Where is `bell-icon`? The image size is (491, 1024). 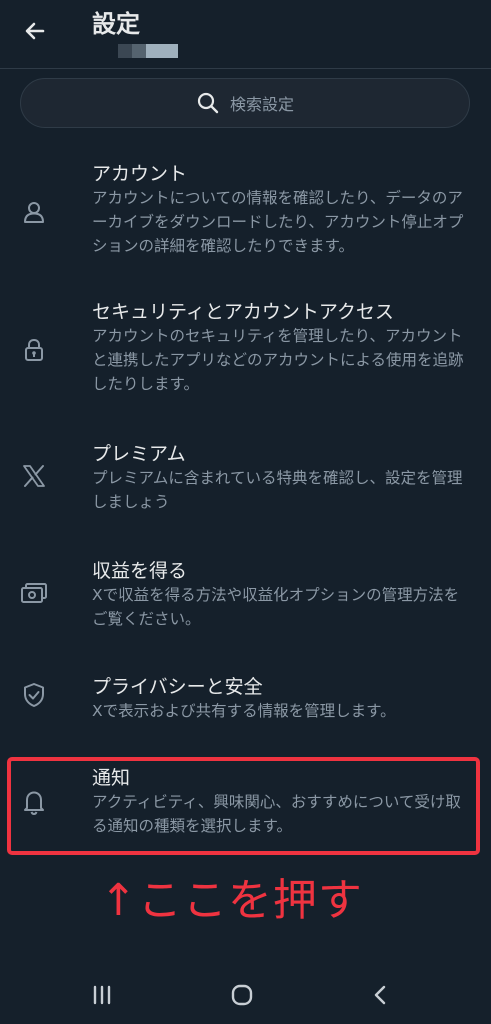 bell-icon is located at coordinates (34, 802).